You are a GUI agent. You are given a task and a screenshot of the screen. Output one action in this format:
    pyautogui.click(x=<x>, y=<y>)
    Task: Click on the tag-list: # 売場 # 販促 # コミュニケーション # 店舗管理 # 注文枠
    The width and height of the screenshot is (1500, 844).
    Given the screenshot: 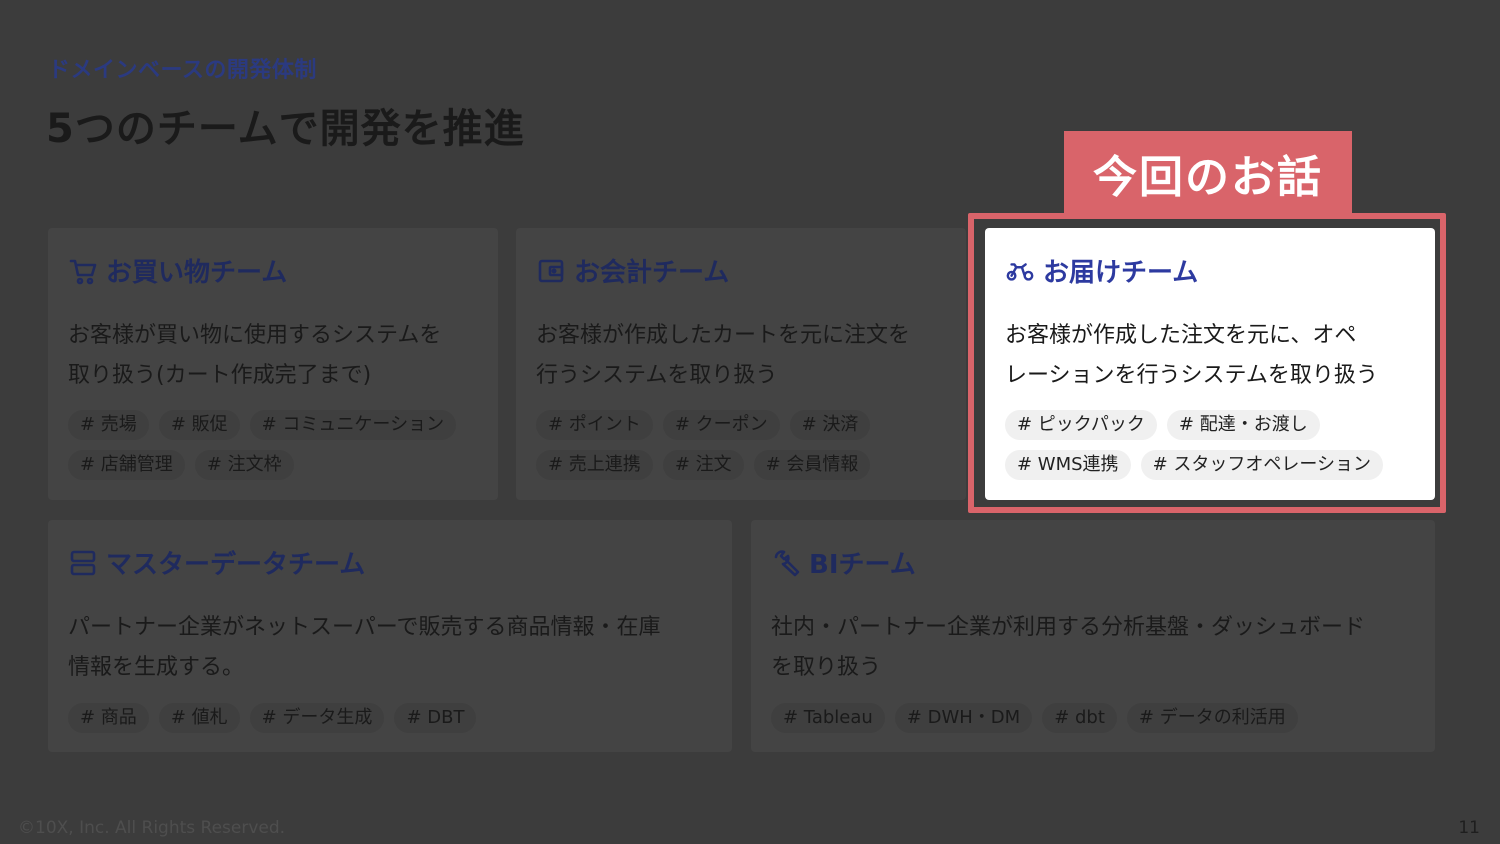 What is the action you would take?
    pyautogui.click(x=278, y=445)
    